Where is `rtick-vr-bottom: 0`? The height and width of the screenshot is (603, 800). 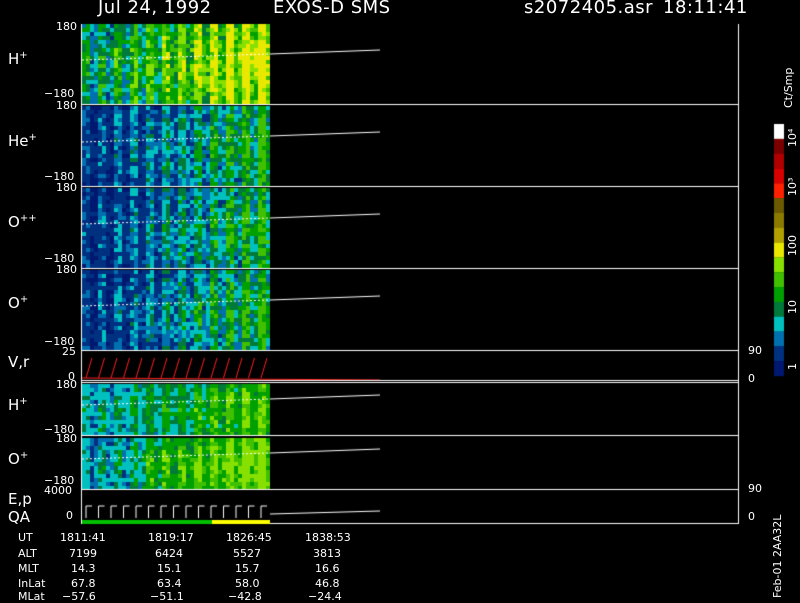
rtick-vr-bottom: 0 is located at coordinates (751, 378).